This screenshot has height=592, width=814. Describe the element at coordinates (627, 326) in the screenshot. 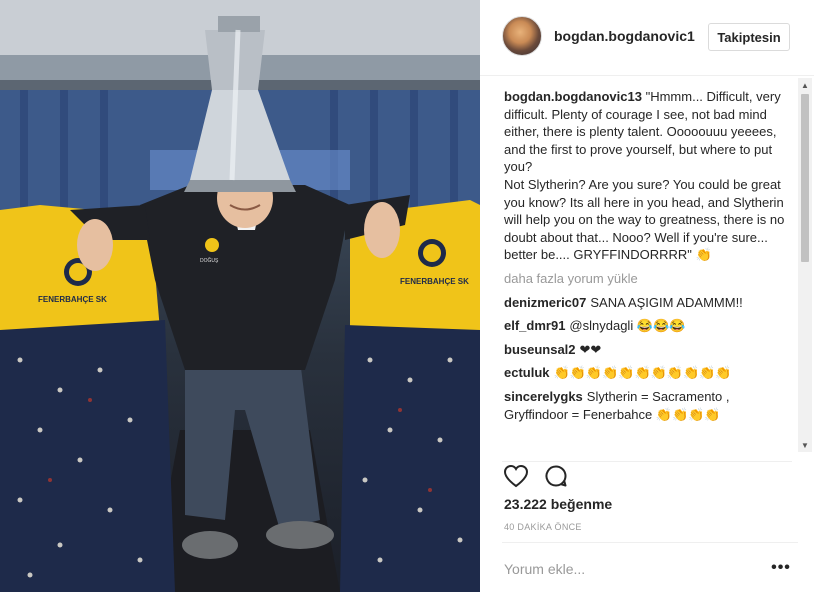

I see `comment-text: @slnydagli 😂😂😂` at that location.